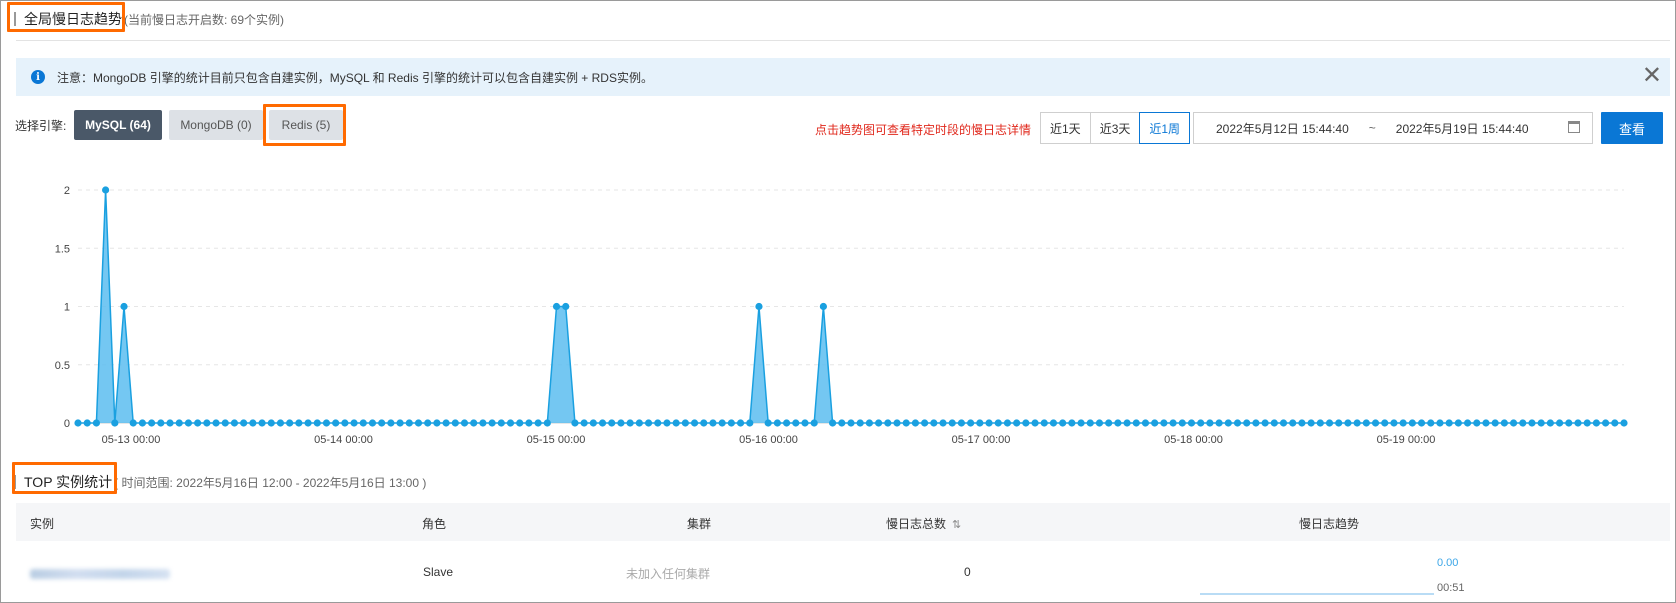  I want to click on column-total: 慢日志总数 ⇅, so click(923, 523).